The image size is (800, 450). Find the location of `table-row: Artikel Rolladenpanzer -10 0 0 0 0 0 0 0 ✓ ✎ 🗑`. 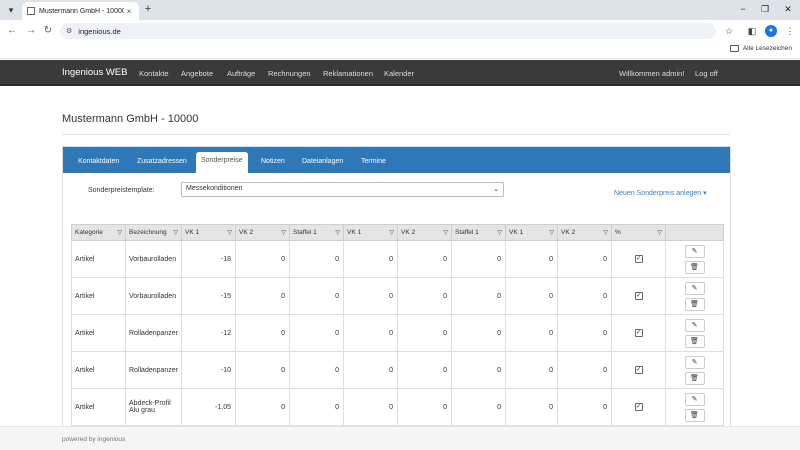

table-row: Artikel Rolladenpanzer -10 0 0 0 0 0 0 0 ✓ ✎ 🗑 is located at coordinates (397, 370).